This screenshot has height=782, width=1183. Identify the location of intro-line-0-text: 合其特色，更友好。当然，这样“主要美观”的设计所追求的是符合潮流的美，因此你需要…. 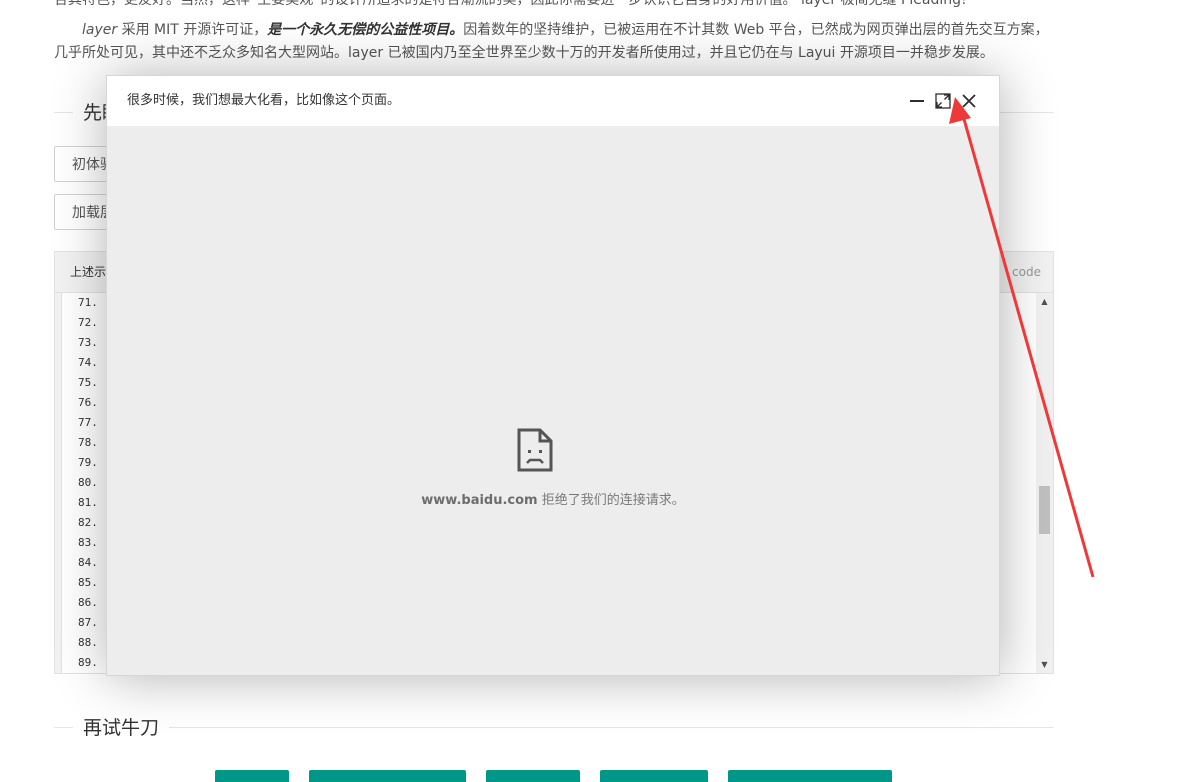
(510, 4).